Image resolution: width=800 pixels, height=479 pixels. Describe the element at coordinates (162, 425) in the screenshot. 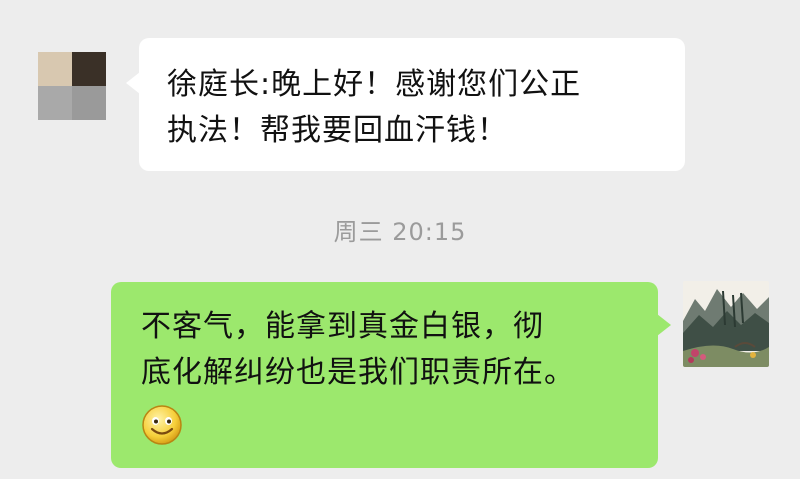

I see `smile-emoji-icon` at that location.